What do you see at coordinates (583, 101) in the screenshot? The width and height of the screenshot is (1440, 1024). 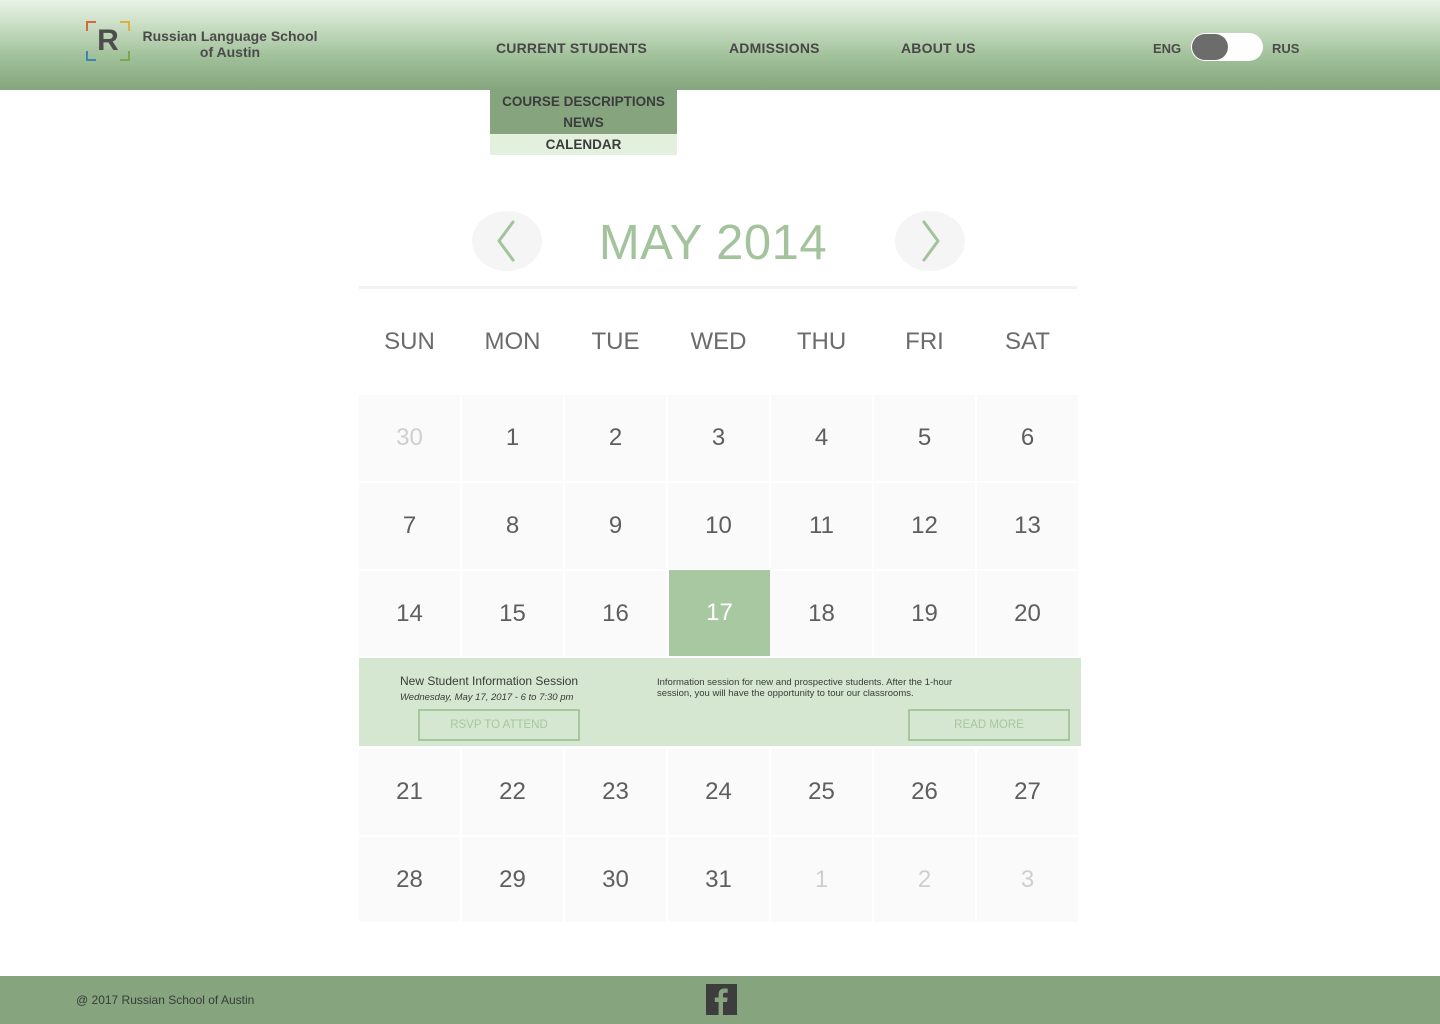 I see `dropdown-item-course-descriptions: COURSE DESCRIPTIONS` at bounding box center [583, 101].